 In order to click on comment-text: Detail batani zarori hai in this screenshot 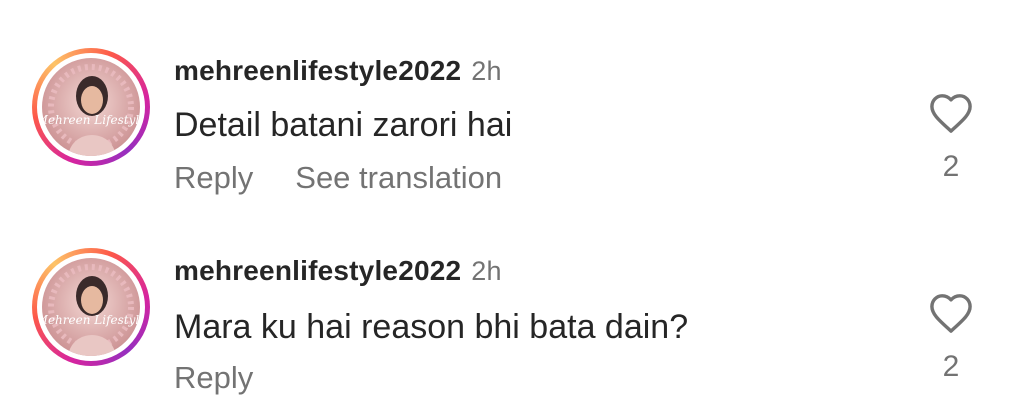, I will do `click(343, 125)`.